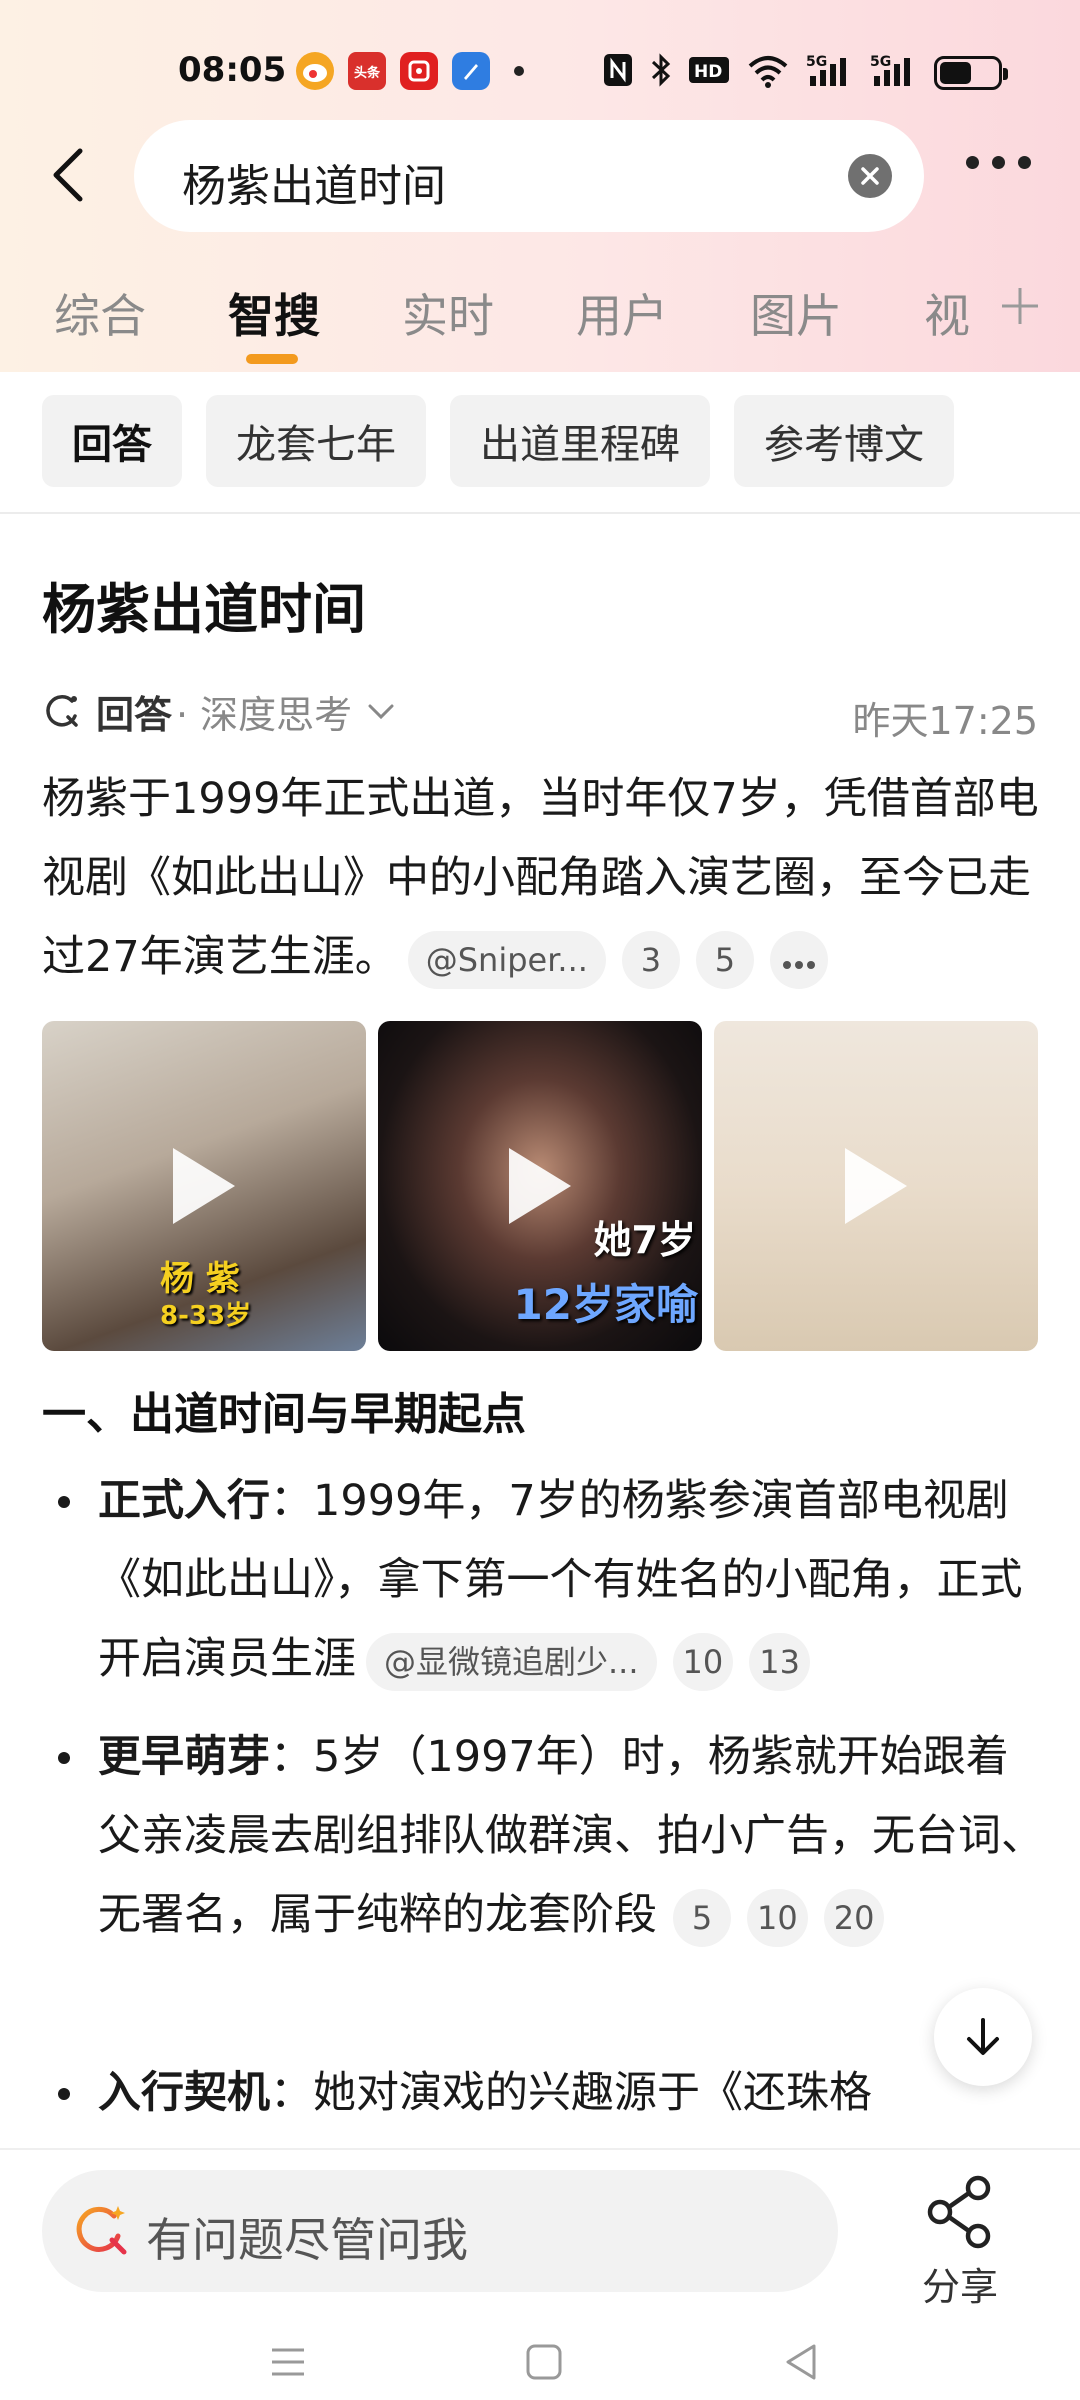 The width and height of the screenshot is (1080, 2400). I want to click on video-thumbnails: 杨 紫 8-33岁 她7岁 12岁家喻, so click(540, 1186).